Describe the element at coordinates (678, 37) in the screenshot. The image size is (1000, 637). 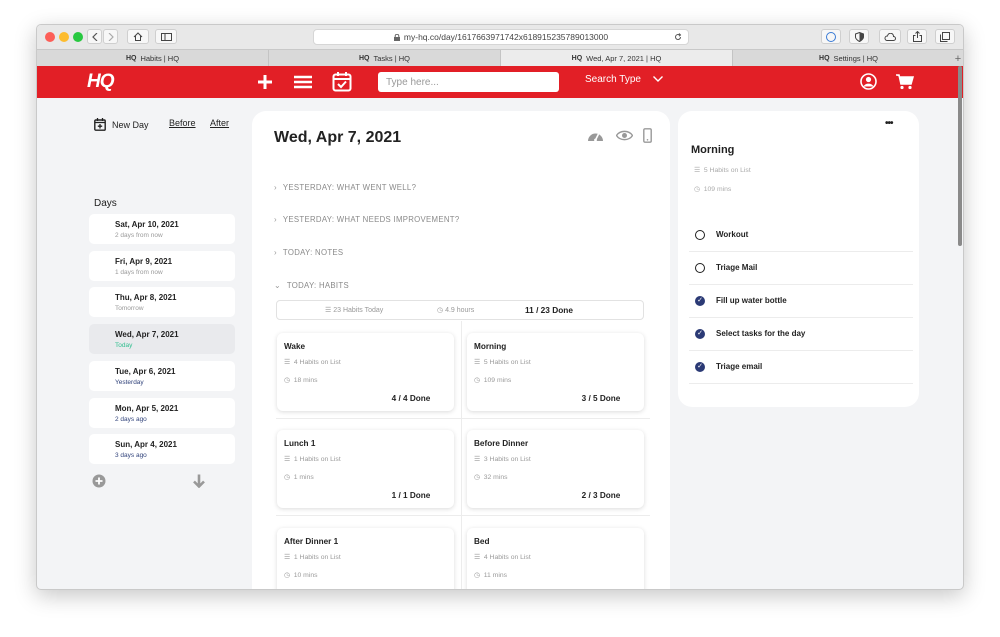
I see `reload-icon` at that location.